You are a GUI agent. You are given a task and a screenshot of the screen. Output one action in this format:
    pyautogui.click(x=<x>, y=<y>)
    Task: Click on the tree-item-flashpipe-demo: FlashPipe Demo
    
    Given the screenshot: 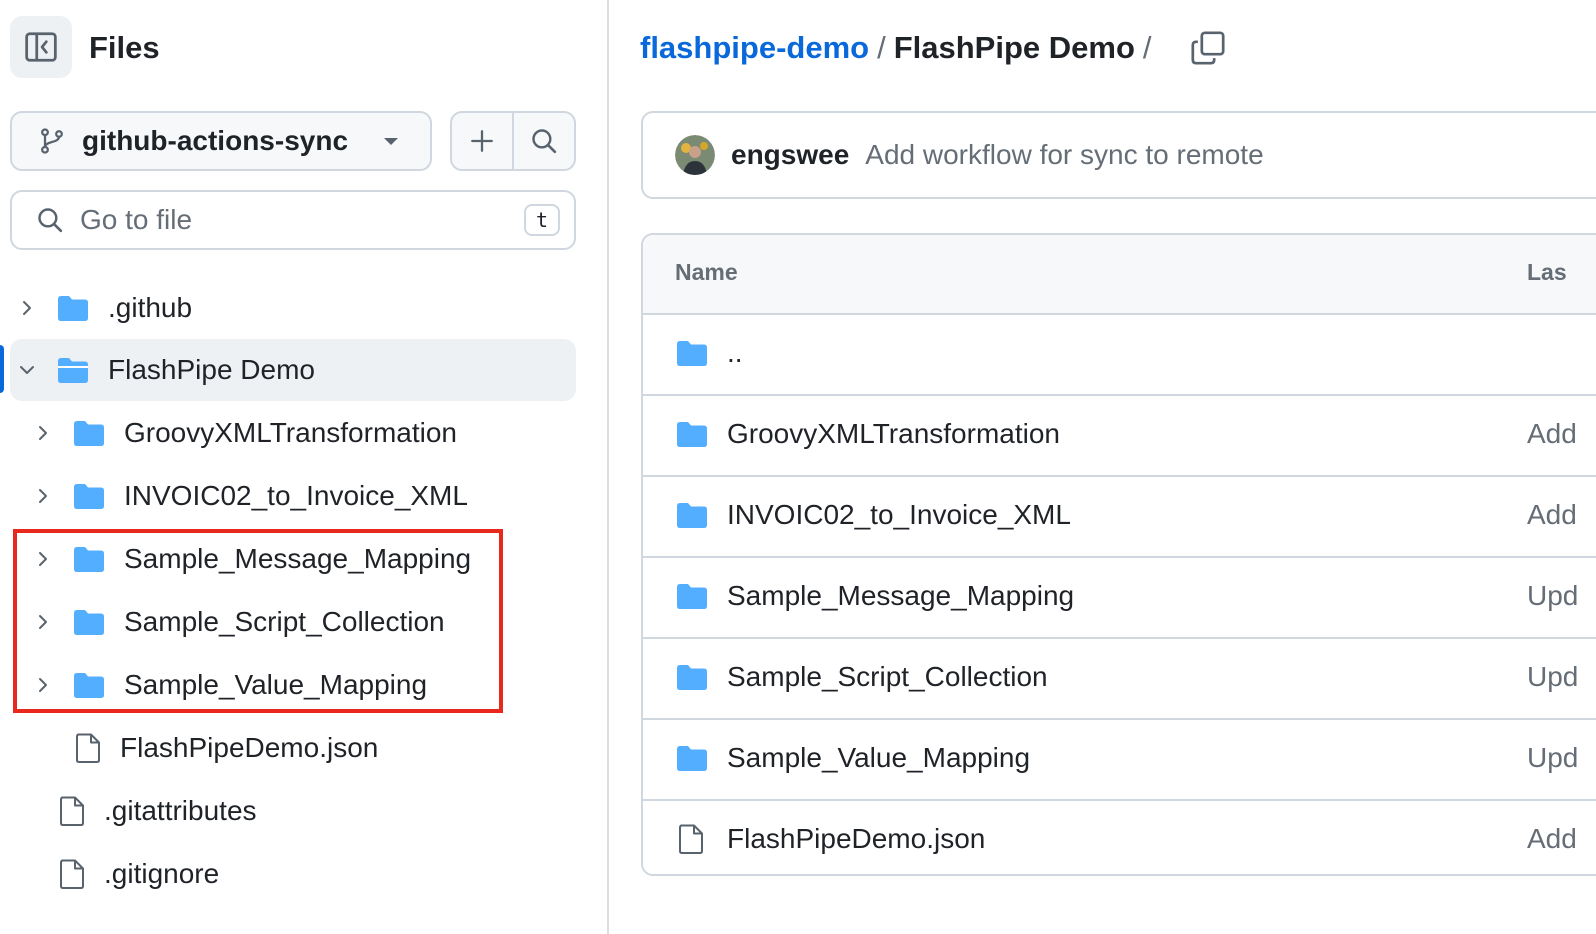 What is the action you would take?
    pyautogui.click(x=164, y=370)
    